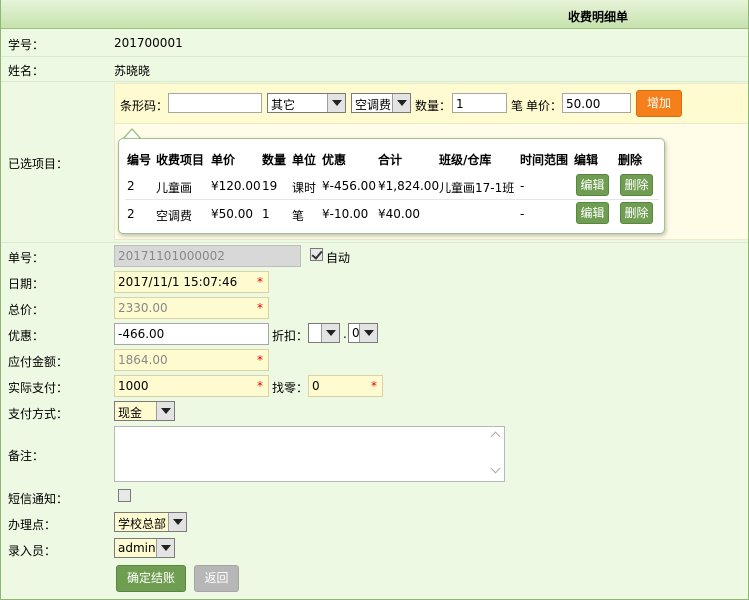 The width and height of the screenshot is (749, 600). Describe the element at coordinates (345, 214) in the screenshot. I see `cell-discount: ¥-10.00` at that location.